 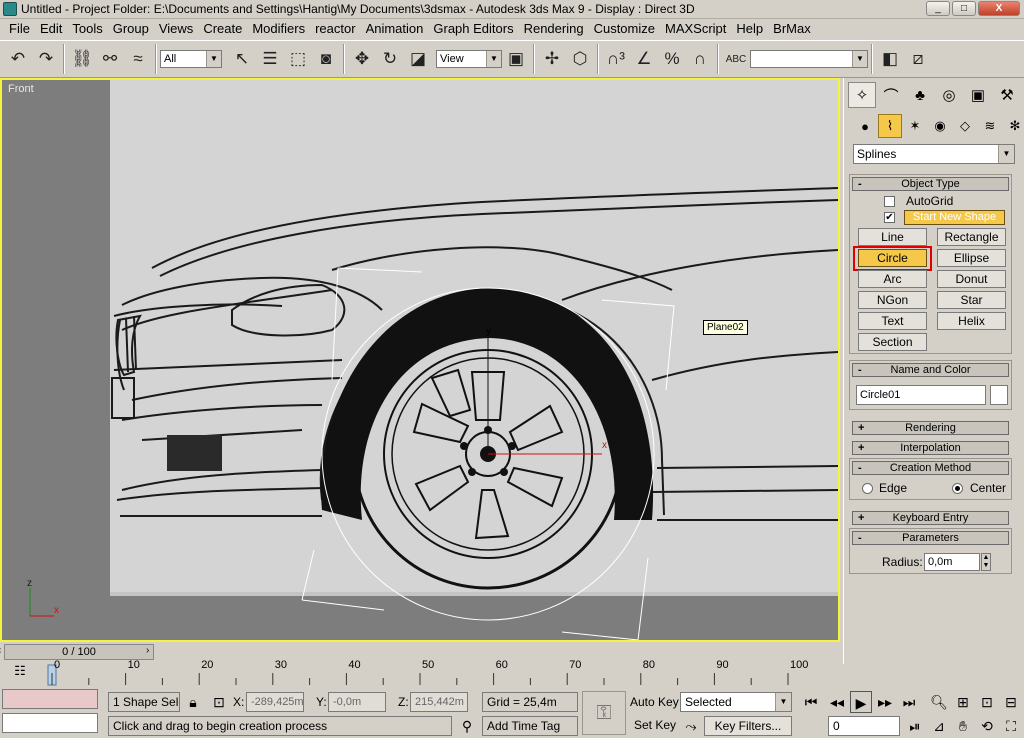 I want to click on name-color-header: - Name and Color, so click(x=930, y=370).